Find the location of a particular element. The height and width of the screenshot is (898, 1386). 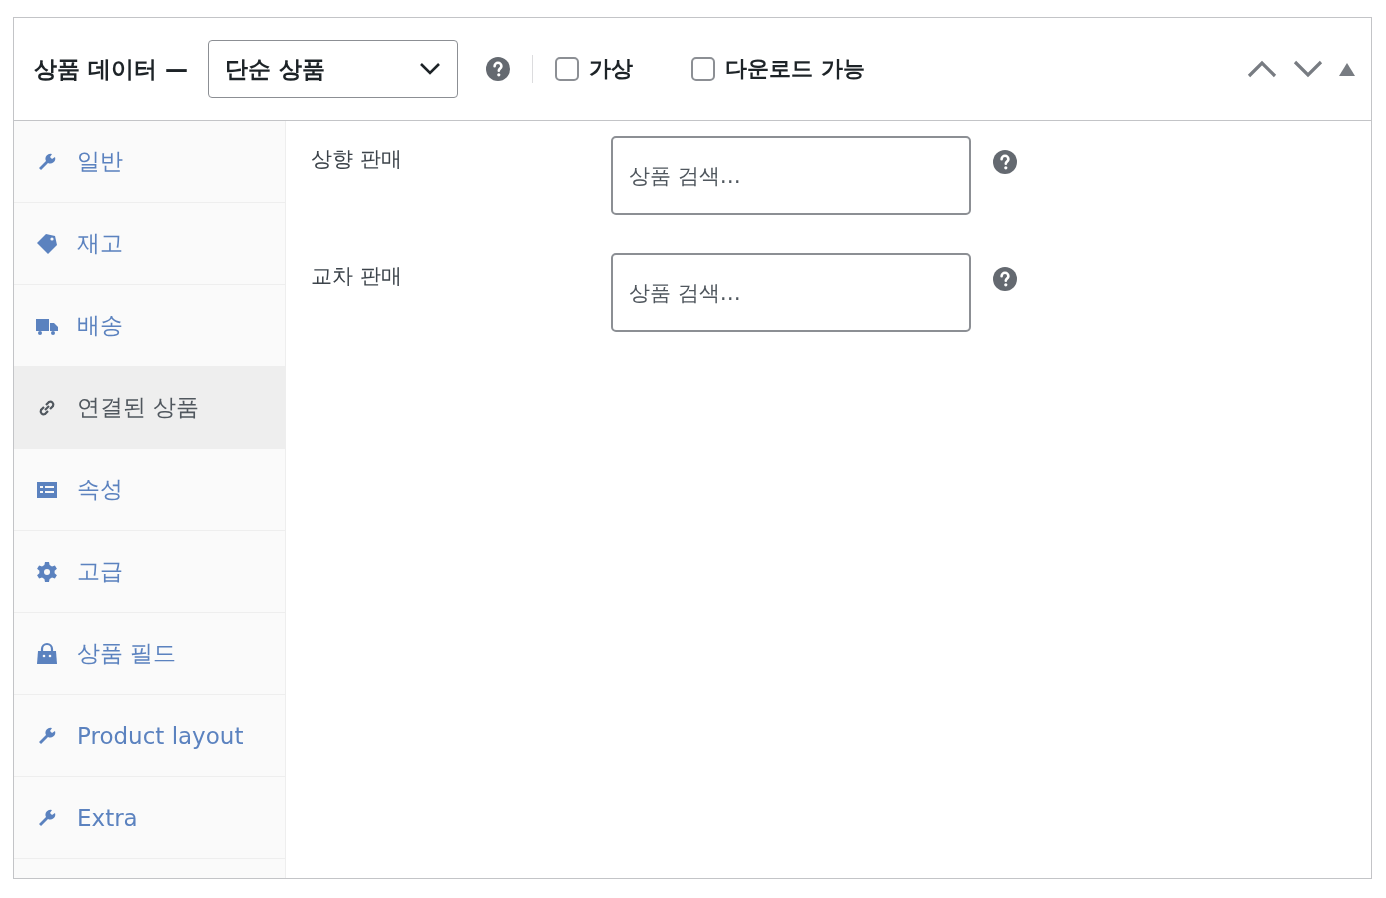

checkbox-label: 다운로드 가능 is located at coordinates (778, 69).